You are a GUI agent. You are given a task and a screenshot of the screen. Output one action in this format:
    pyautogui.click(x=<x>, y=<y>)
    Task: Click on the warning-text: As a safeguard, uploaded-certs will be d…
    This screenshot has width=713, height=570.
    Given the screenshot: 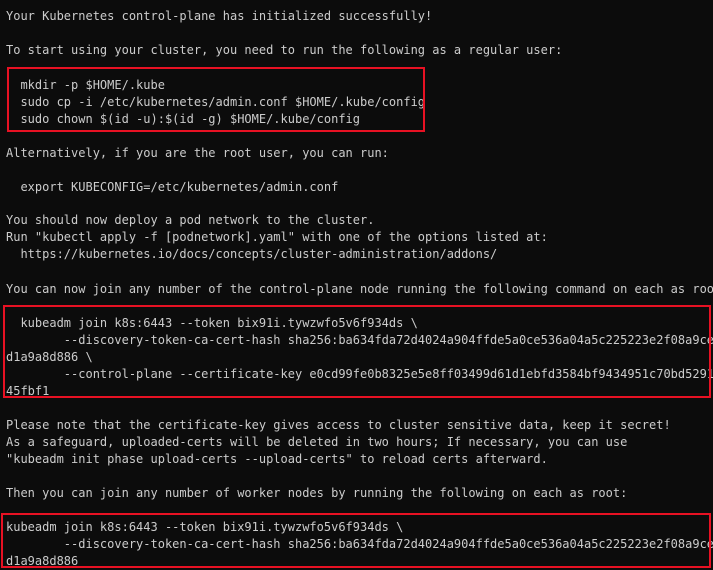 What is the action you would take?
    pyautogui.click(x=317, y=442)
    